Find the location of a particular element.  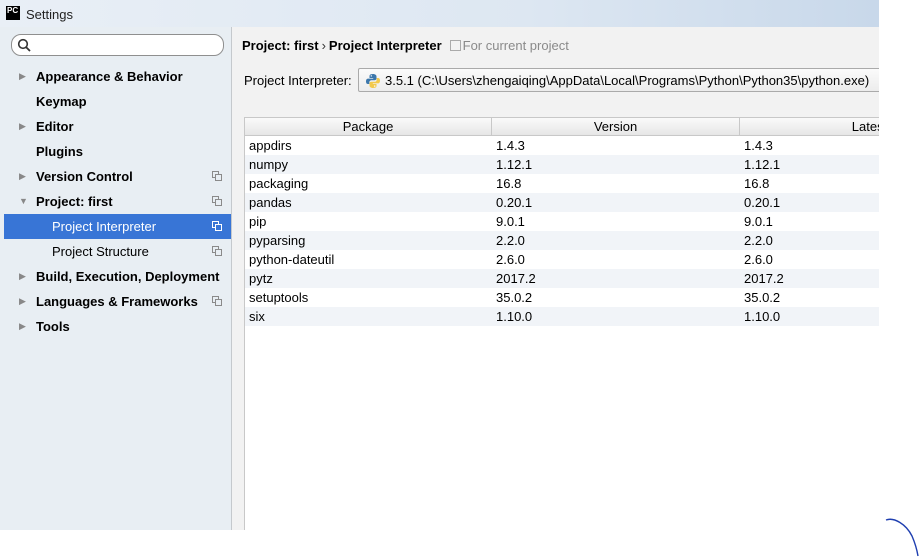

sidebar-item-keymap: Keymap is located at coordinates (115, 101).